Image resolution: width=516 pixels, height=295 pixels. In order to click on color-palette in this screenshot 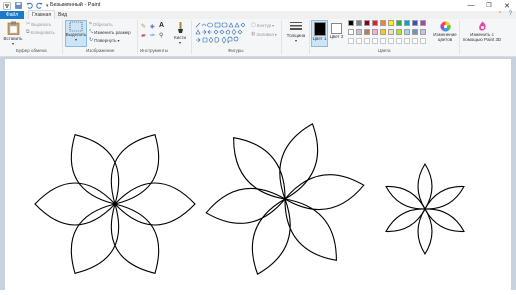, I will do `click(388, 34)`.